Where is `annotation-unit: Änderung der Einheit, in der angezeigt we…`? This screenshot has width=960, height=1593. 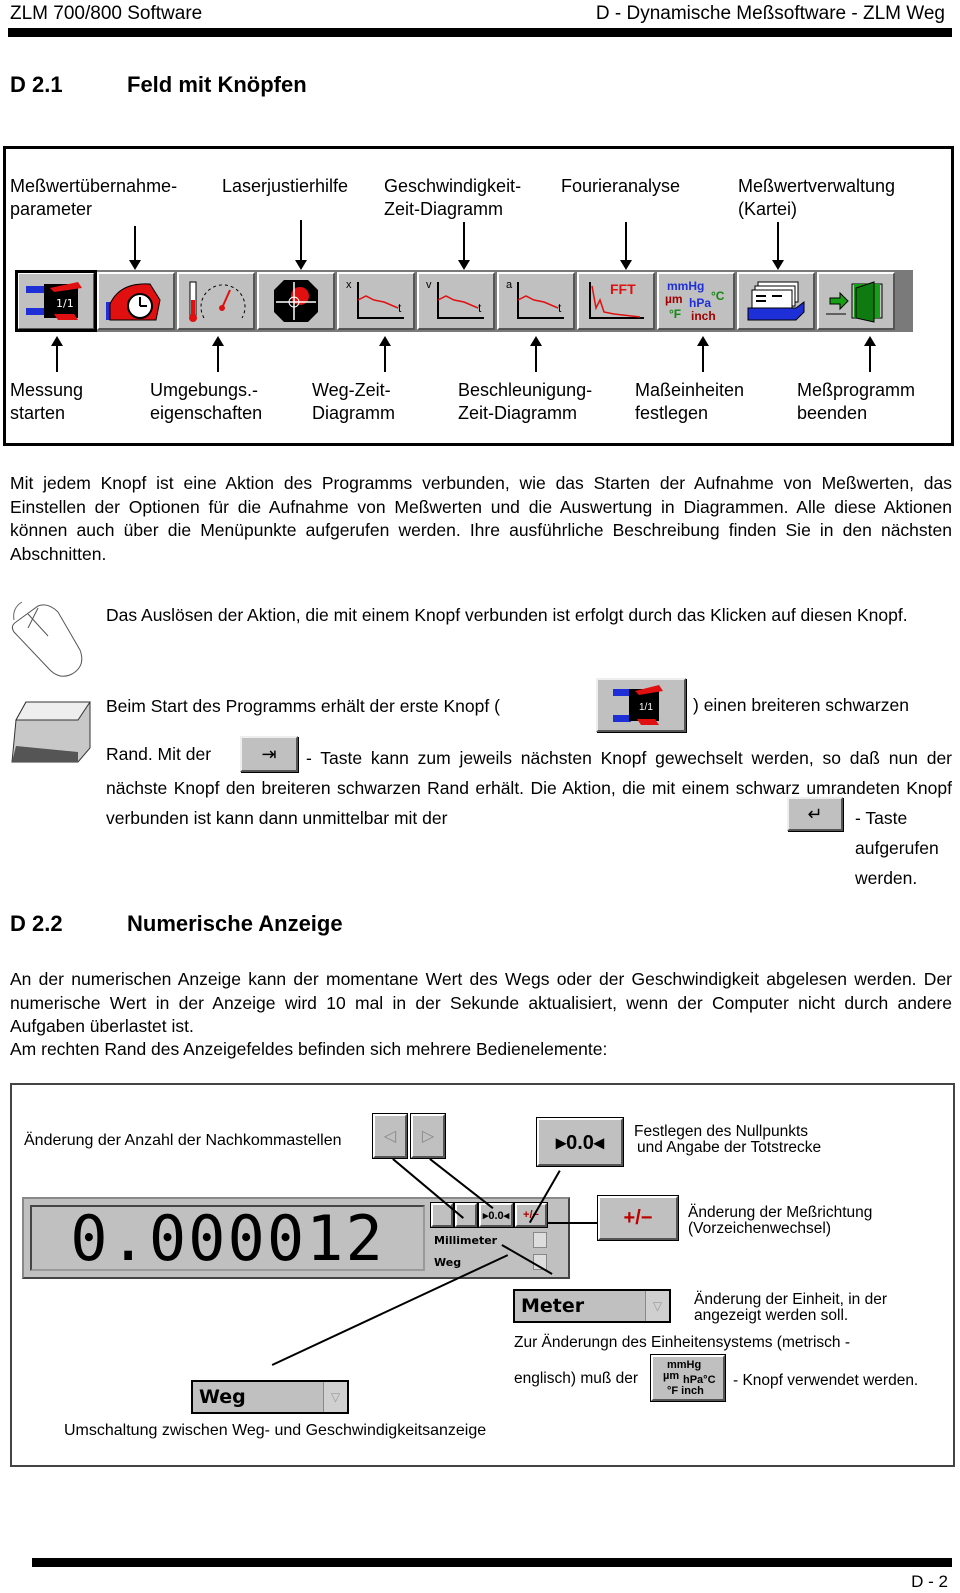 annotation-unit: Änderung der Einheit, in der angezeigt we… is located at coordinates (791, 1307).